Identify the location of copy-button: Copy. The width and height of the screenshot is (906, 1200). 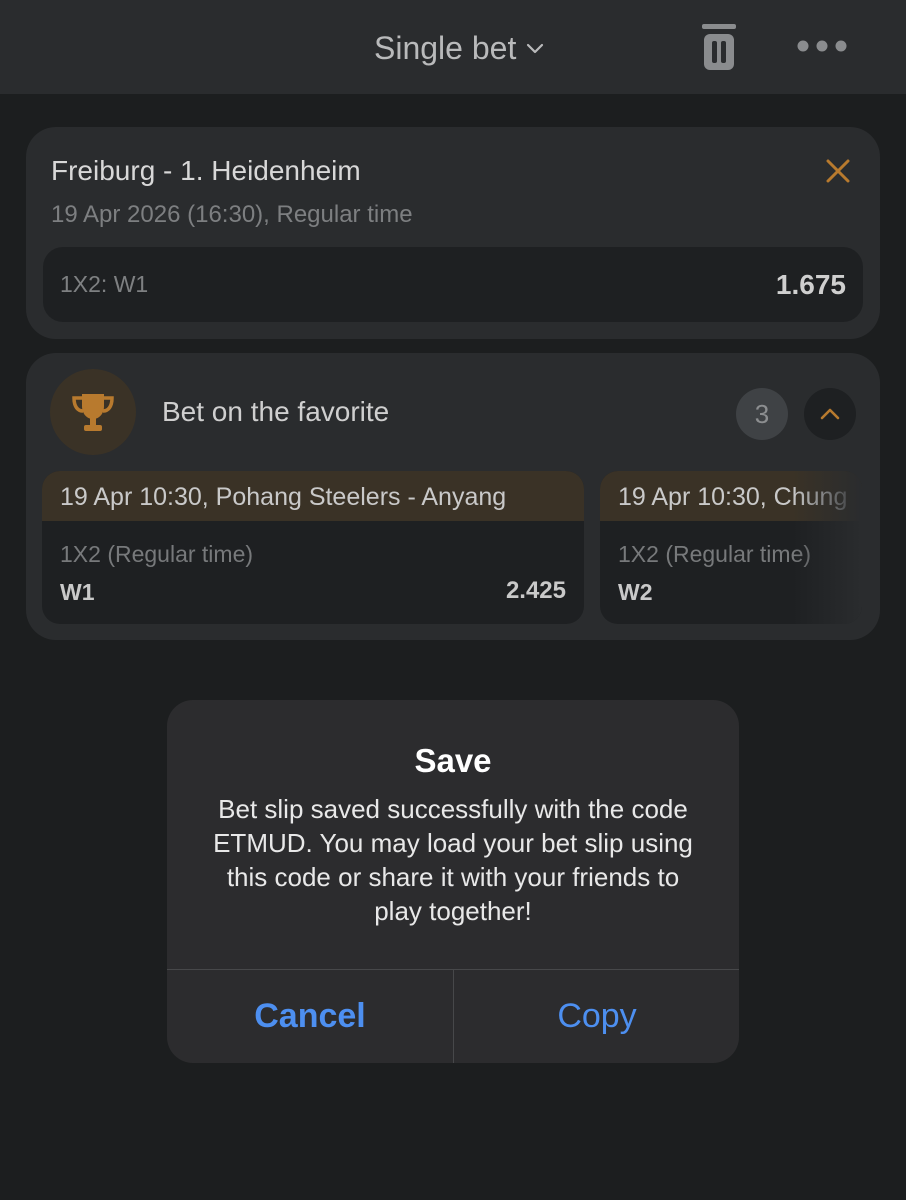
(596, 1016).